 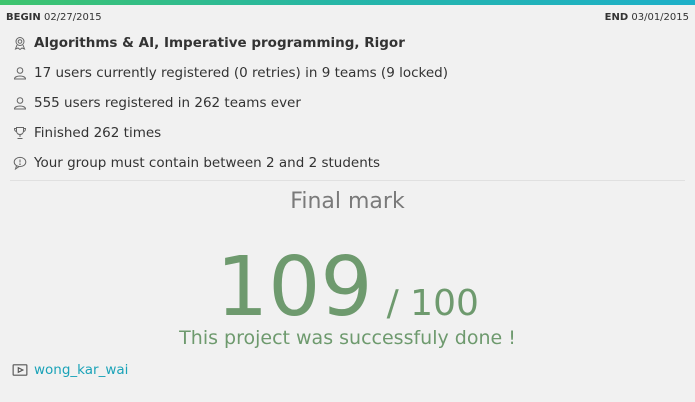 What do you see at coordinates (167, 103) in the screenshot?
I see `total-users-text: 555 users registered in 262 teams ever` at bounding box center [167, 103].